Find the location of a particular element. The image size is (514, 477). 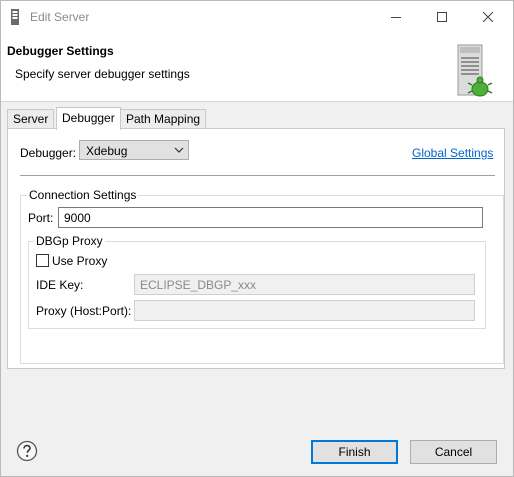

tab-debugger: Debugger is located at coordinates (88, 118).